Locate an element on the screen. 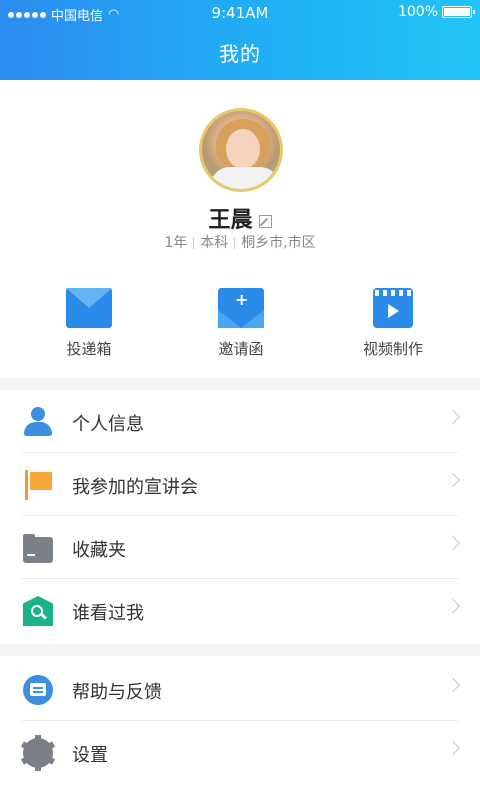 The image size is (480, 800). menu-item-label: 设置 is located at coordinates (90, 755).